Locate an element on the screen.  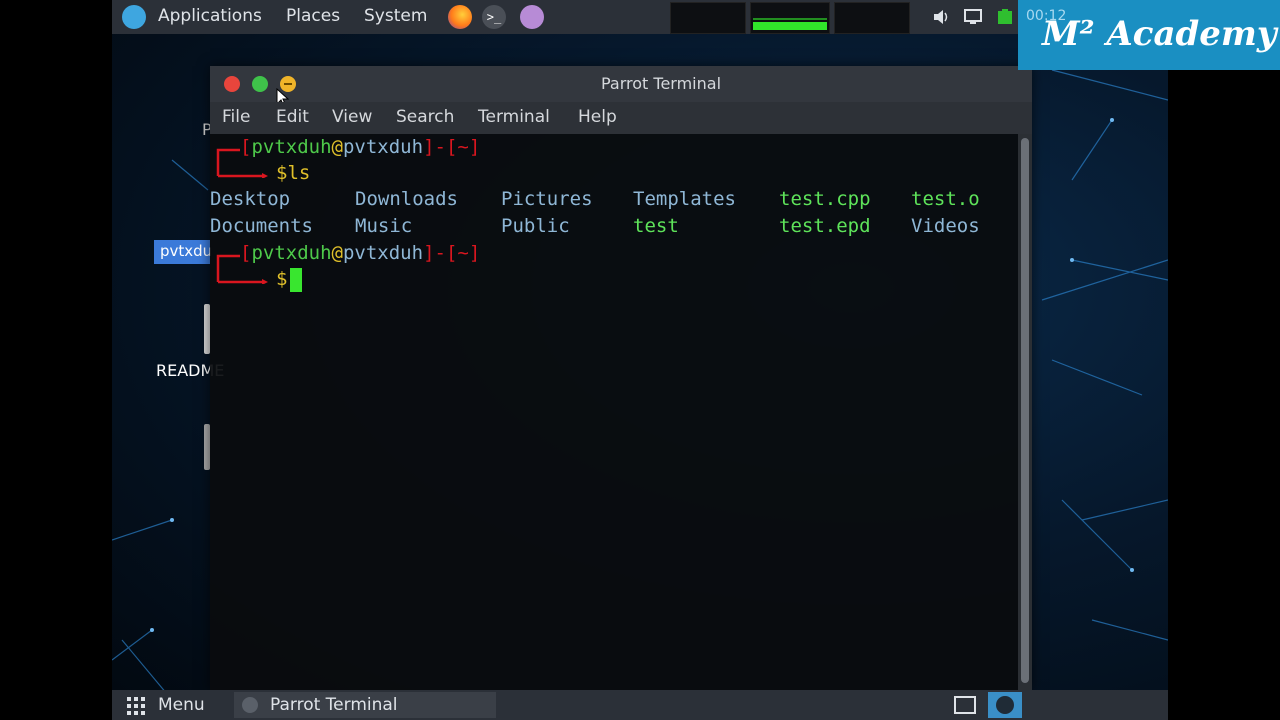
watermark-logo: M² Academy is located at coordinates (1159, 34).